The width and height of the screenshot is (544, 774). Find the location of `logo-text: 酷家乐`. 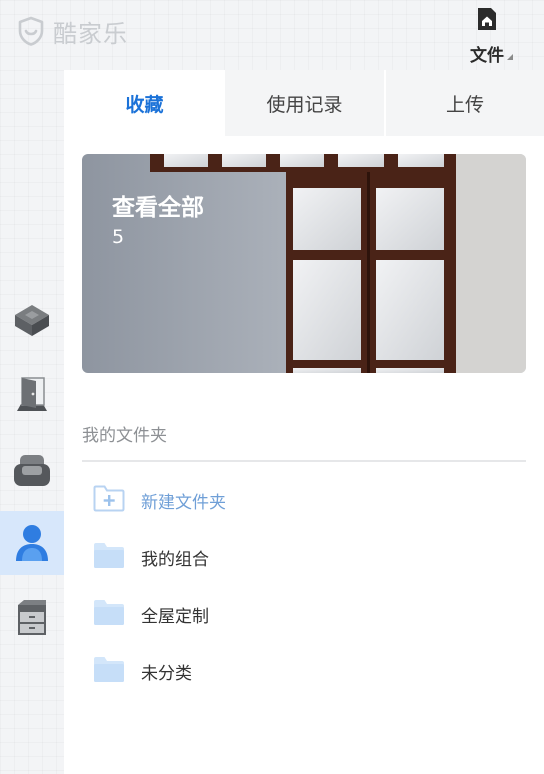

logo-text: 酷家乐 is located at coordinates (90, 33).